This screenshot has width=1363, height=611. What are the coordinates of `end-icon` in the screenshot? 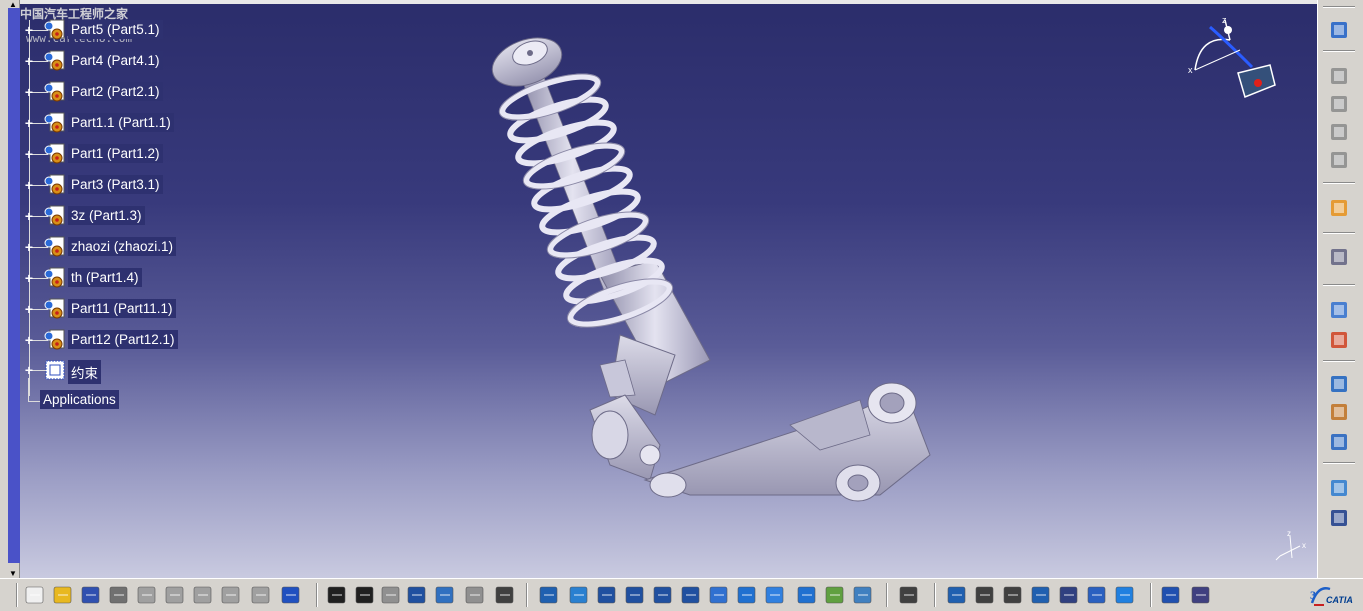 It's located at (1013, 595).